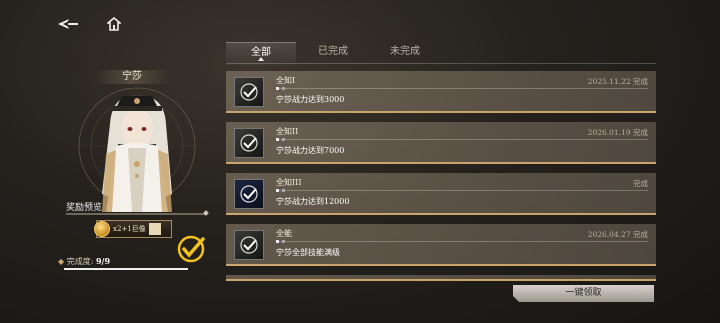 This screenshot has height=323, width=720. I want to click on claim-all-button: 一键领取, so click(583, 293).